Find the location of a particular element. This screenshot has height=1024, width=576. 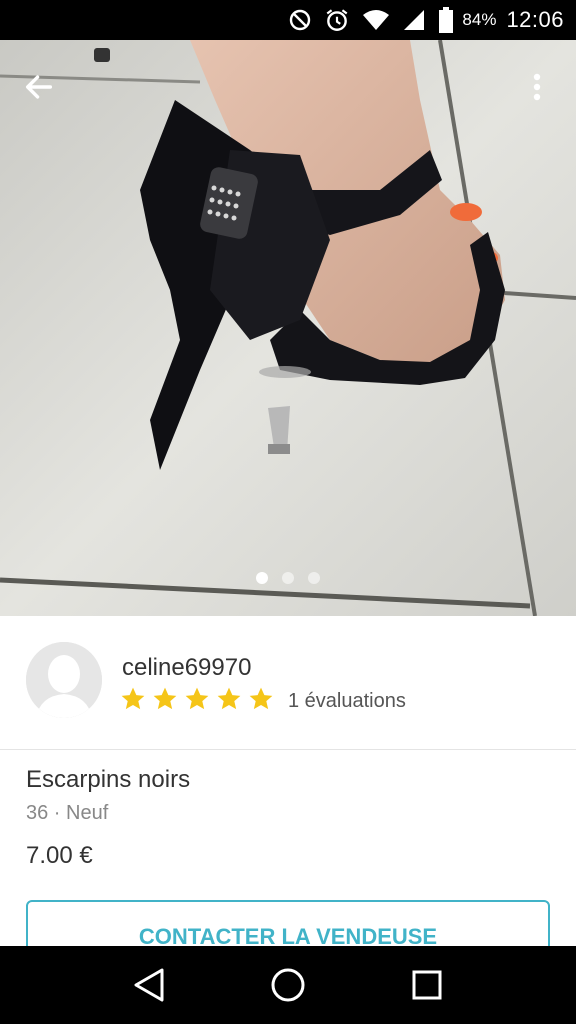

more-vertical-icon is located at coordinates (537, 87).